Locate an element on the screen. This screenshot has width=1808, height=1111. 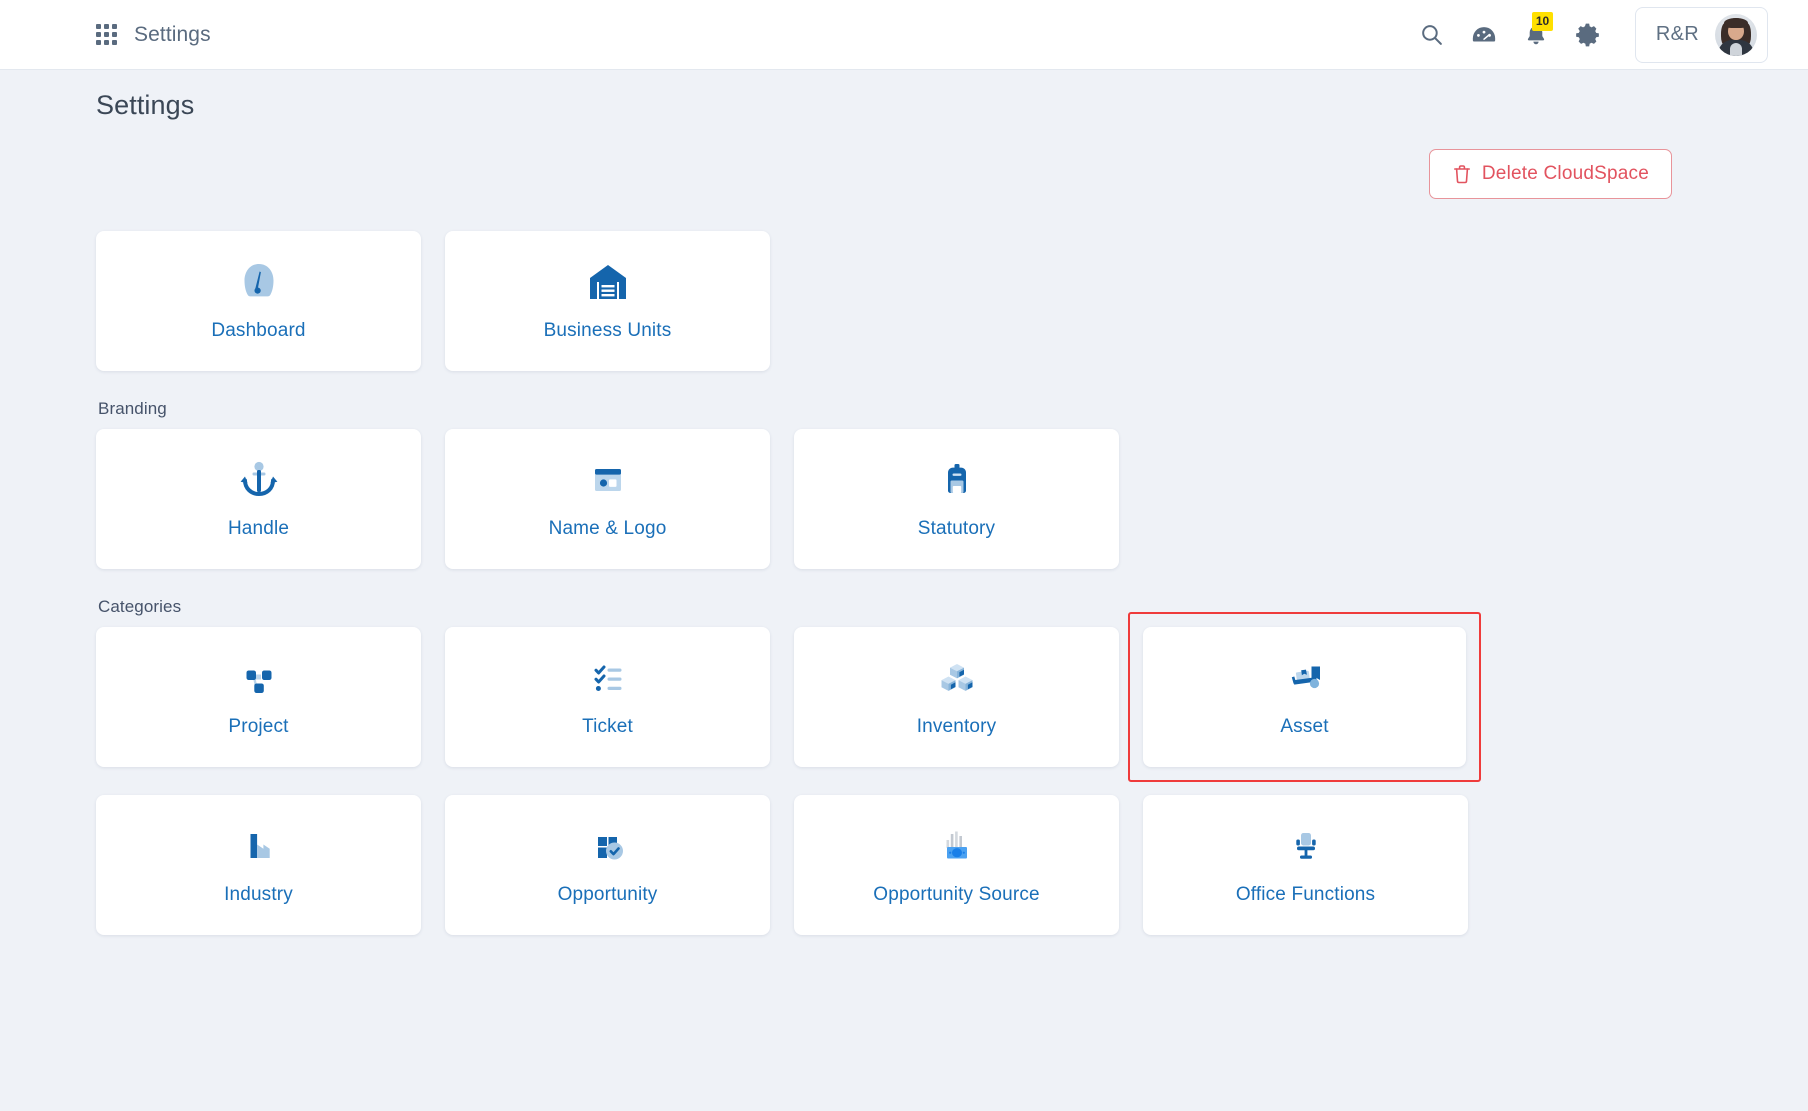
dolly-box-icon is located at coordinates (1305, 678).